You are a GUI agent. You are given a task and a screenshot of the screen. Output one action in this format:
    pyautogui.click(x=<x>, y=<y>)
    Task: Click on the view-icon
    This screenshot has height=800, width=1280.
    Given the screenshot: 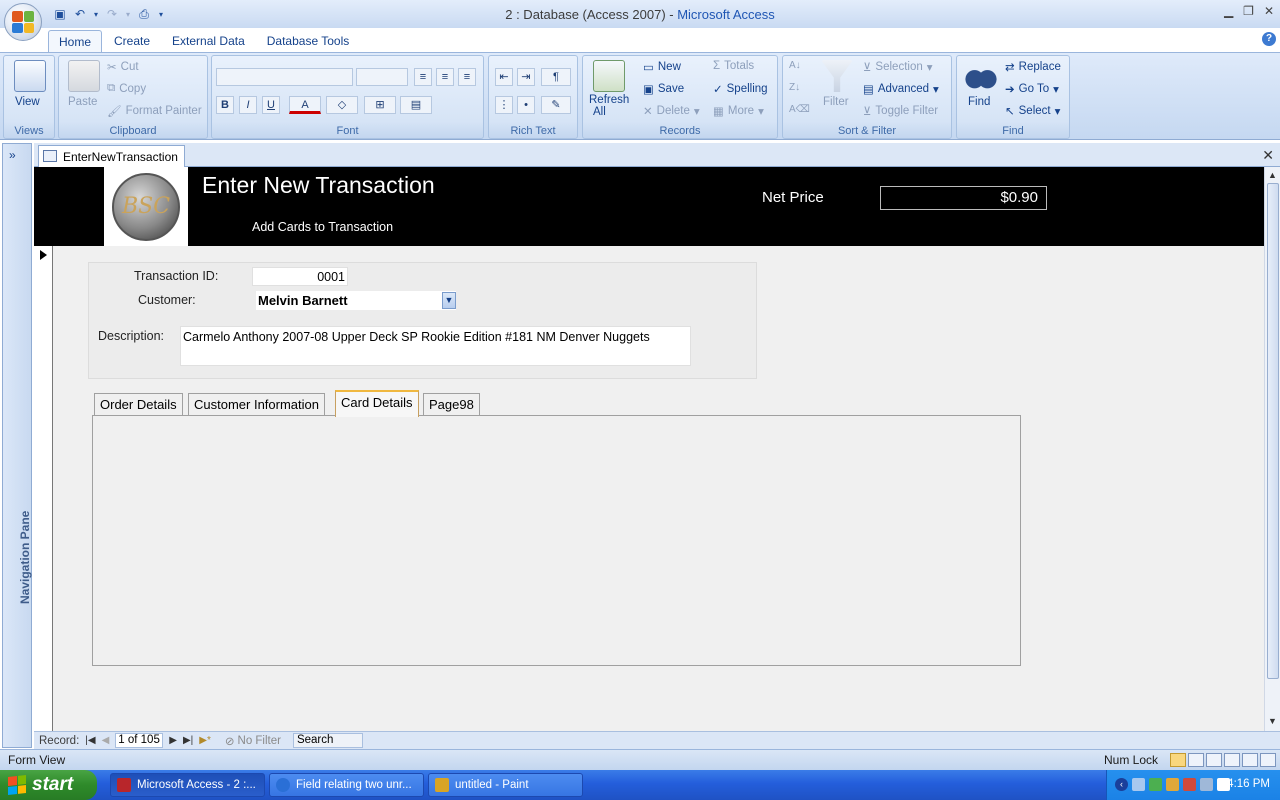 What is the action you would take?
    pyautogui.click(x=30, y=76)
    